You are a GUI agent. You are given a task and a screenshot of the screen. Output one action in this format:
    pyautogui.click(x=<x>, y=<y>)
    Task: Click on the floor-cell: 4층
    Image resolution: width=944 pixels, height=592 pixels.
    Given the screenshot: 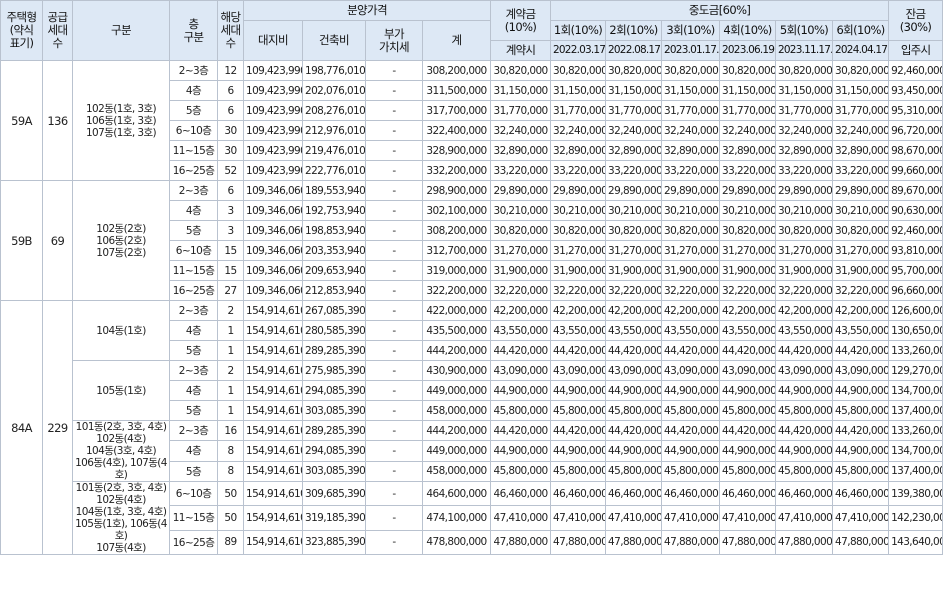 What is the action you would take?
    pyautogui.click(x=193, y=390)
    